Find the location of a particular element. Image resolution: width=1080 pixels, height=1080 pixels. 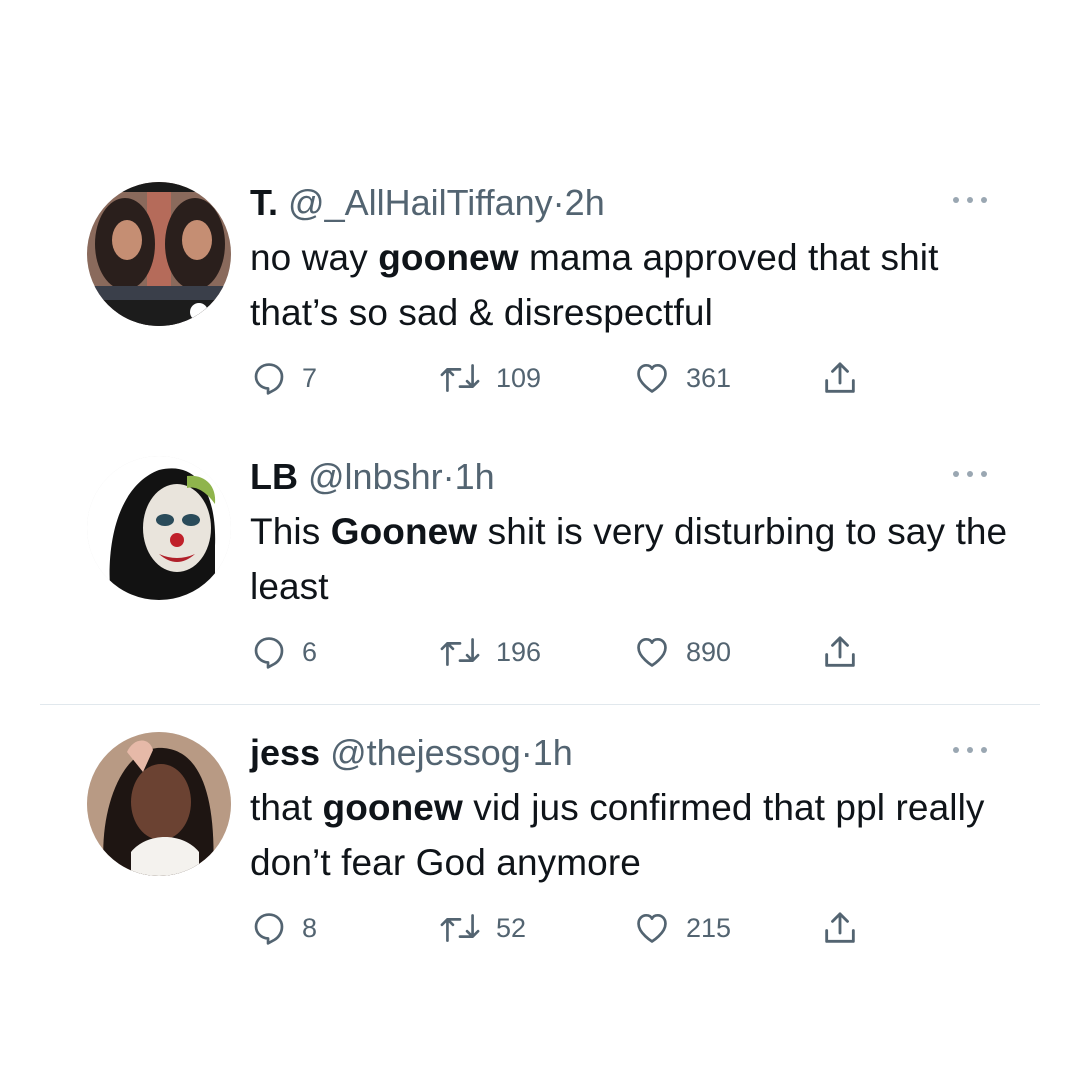

reply-button: 7 is located at coordinates (283, 378).